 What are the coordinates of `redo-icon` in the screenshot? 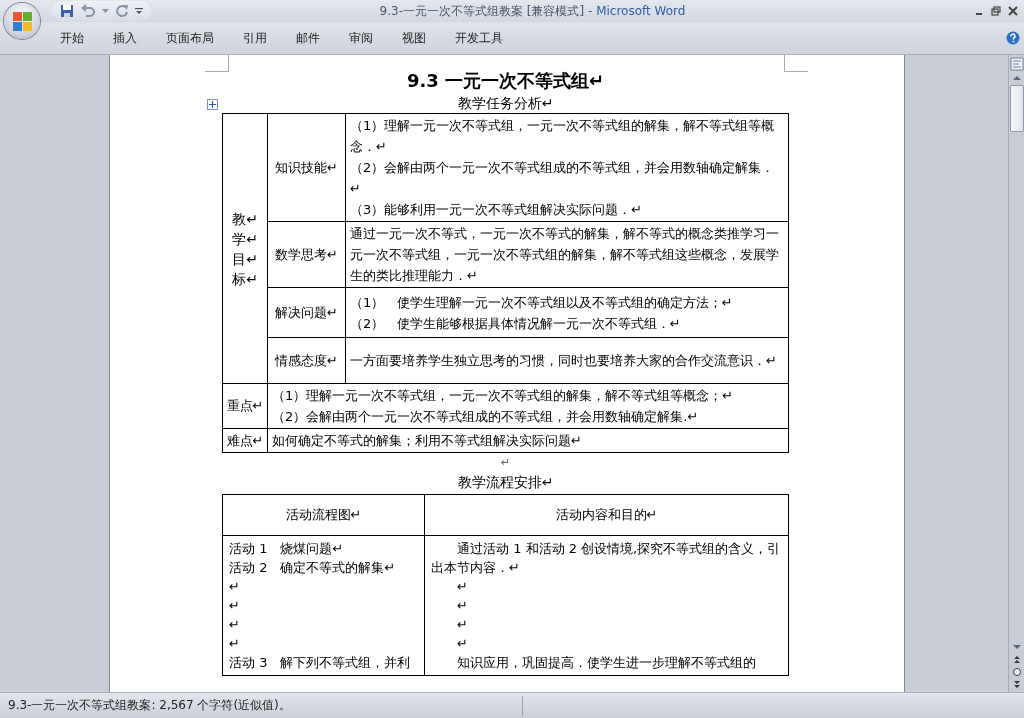 It's located at (122, 11).